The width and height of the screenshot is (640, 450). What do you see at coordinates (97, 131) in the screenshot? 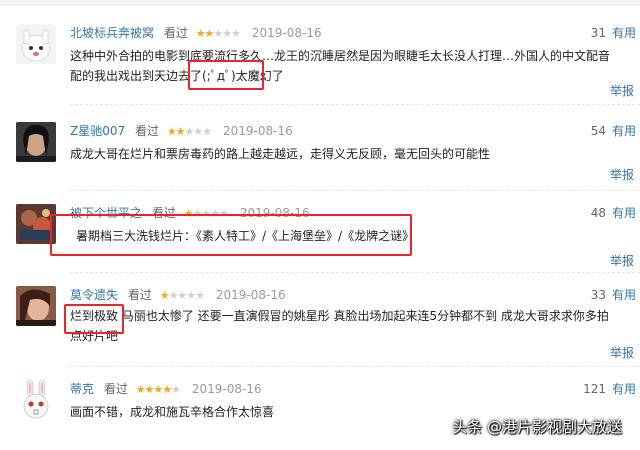
I see `username-link: Z星驰007` at bounding box center [97, 131].